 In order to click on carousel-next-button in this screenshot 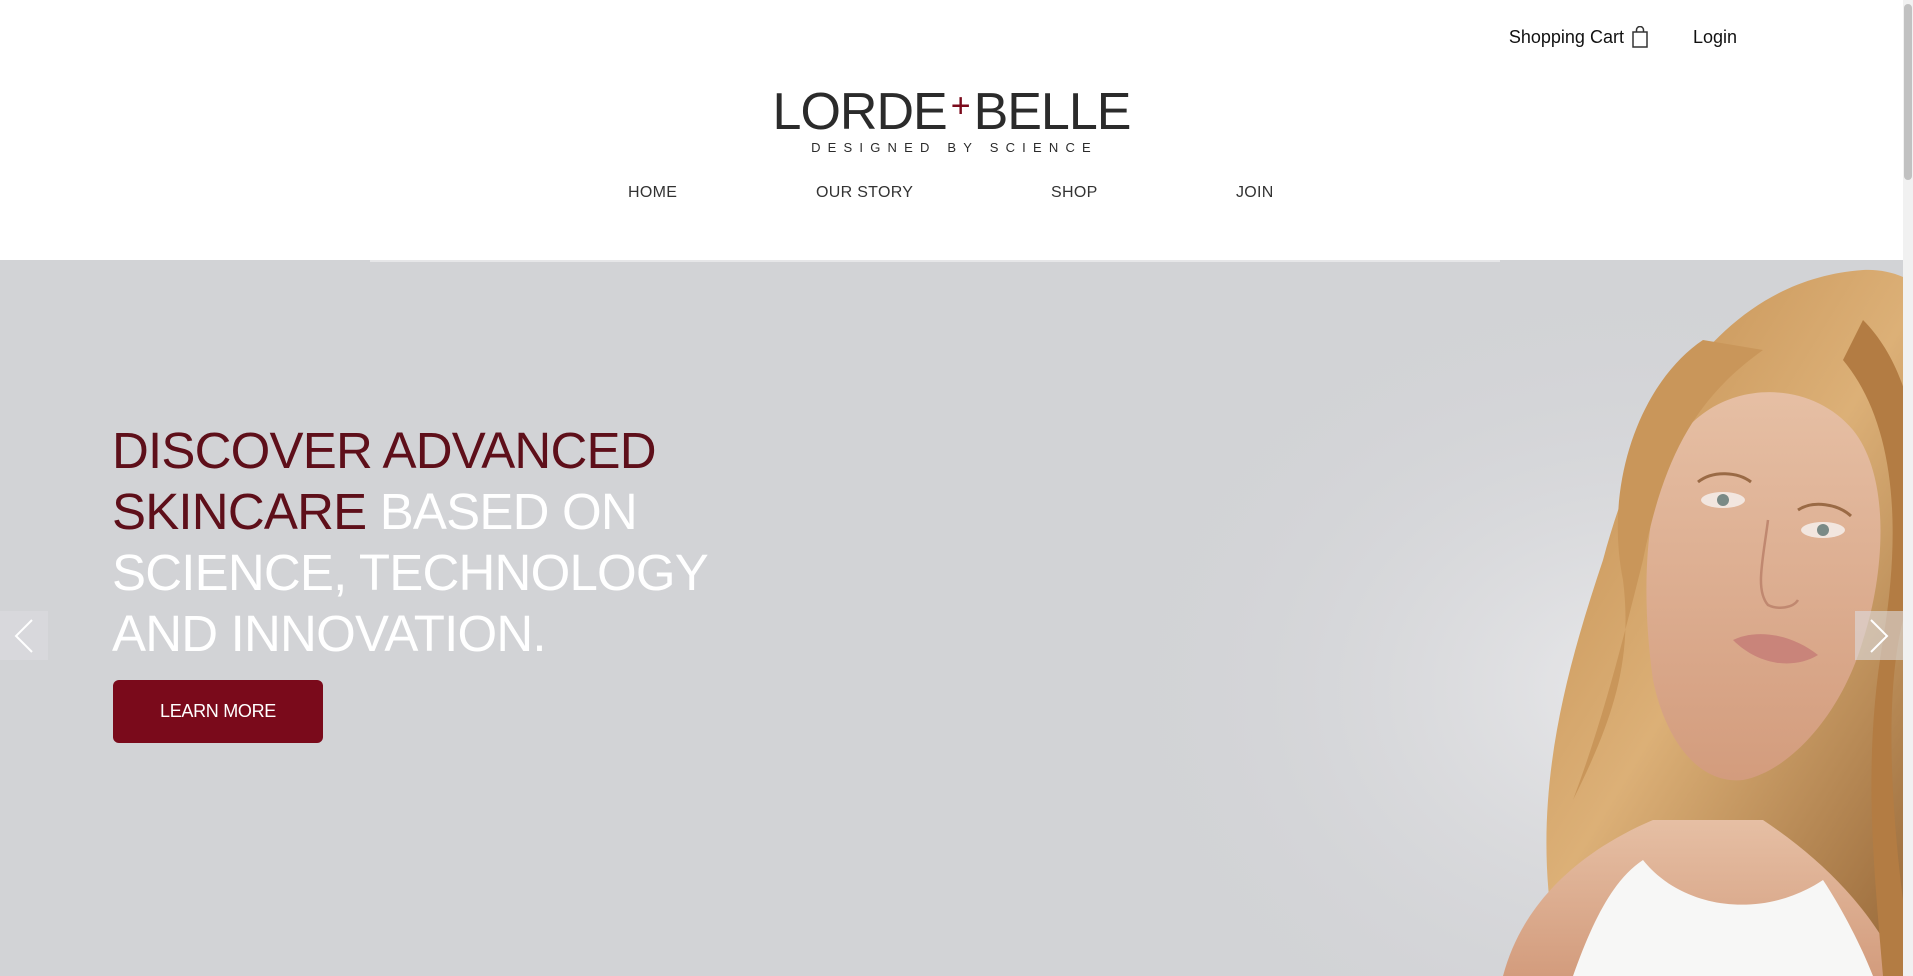, I will do `click(1879, 635)`.